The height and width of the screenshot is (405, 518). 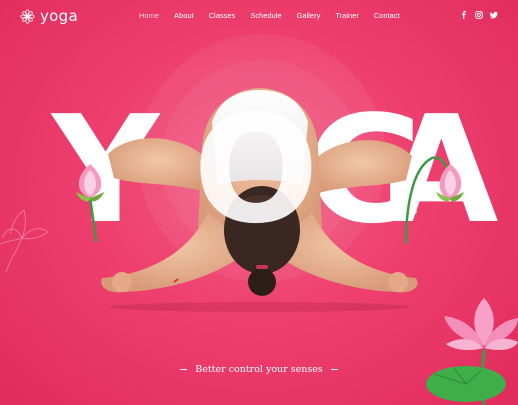 I want to click on tagline-text: Better control your senses, so click(x=259, y=369).